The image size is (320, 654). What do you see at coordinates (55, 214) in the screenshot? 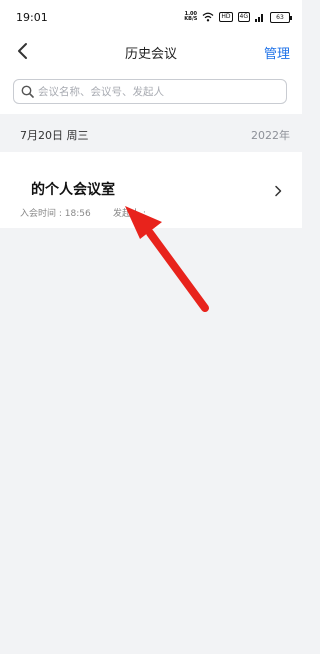
I see `meeting-join-time: 入会时间 : 18:56` at bounding box center [55, 214].